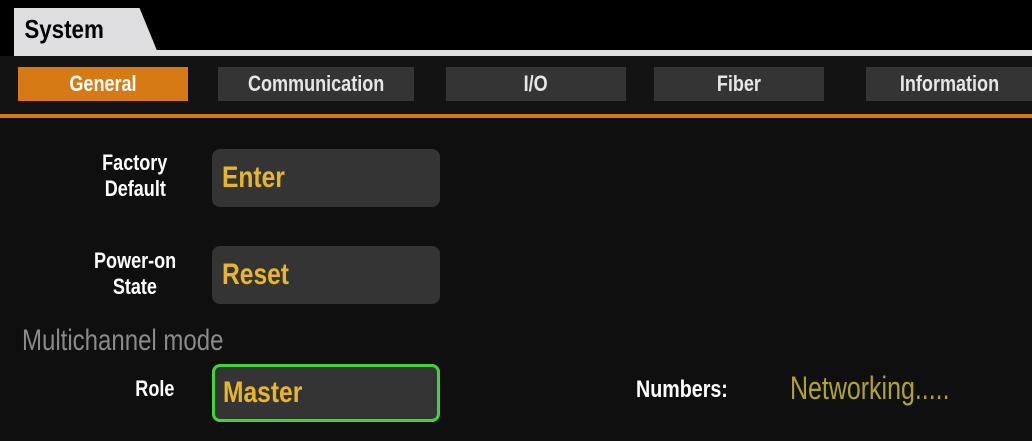  What do you see at coordinates (516, 25) in the screenshot?
I see `top-bar: System` at bounding box center [516, 25].